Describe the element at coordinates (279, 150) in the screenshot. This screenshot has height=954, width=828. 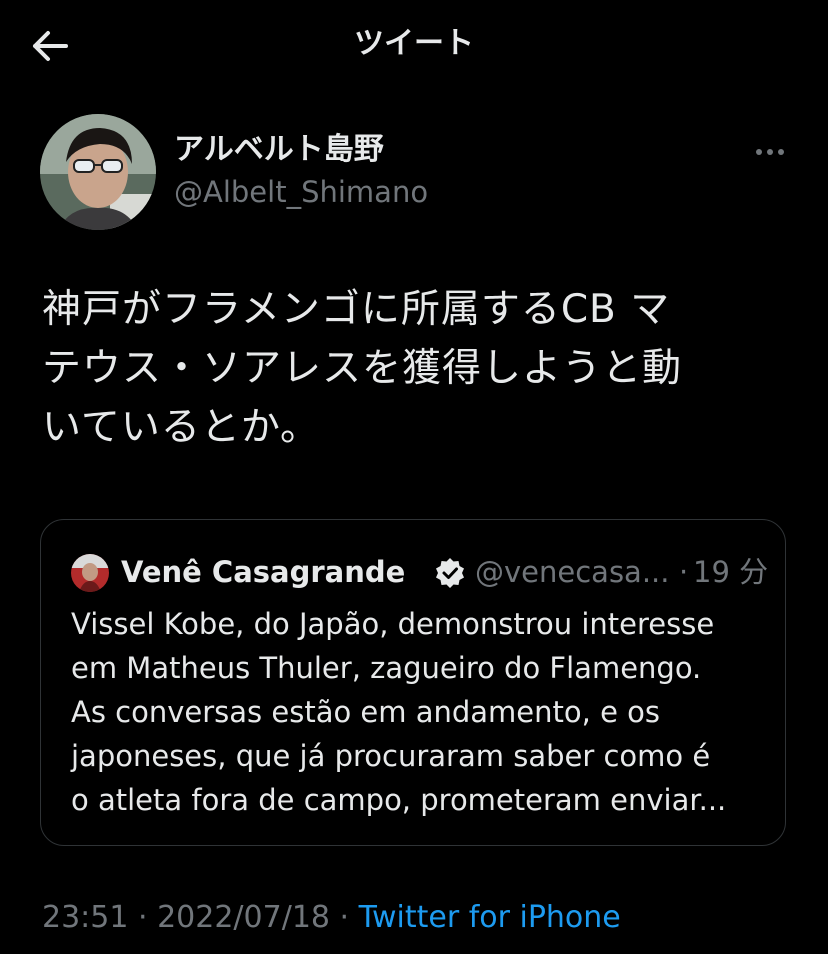
I see `author-display-name: アルベルト島野` at that location.